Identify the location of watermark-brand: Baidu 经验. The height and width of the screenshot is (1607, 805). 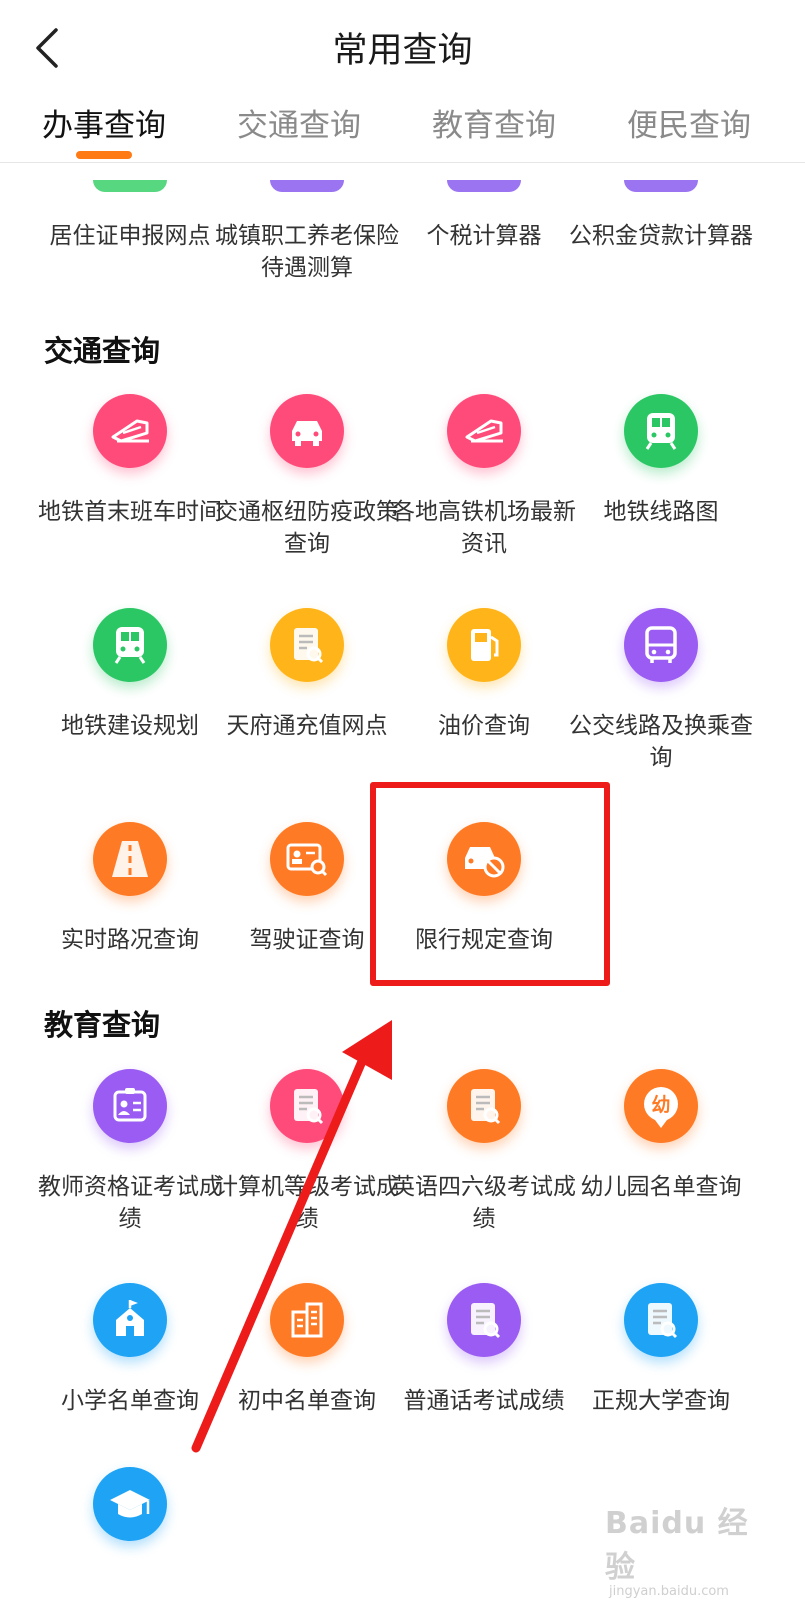
(677, 1545).